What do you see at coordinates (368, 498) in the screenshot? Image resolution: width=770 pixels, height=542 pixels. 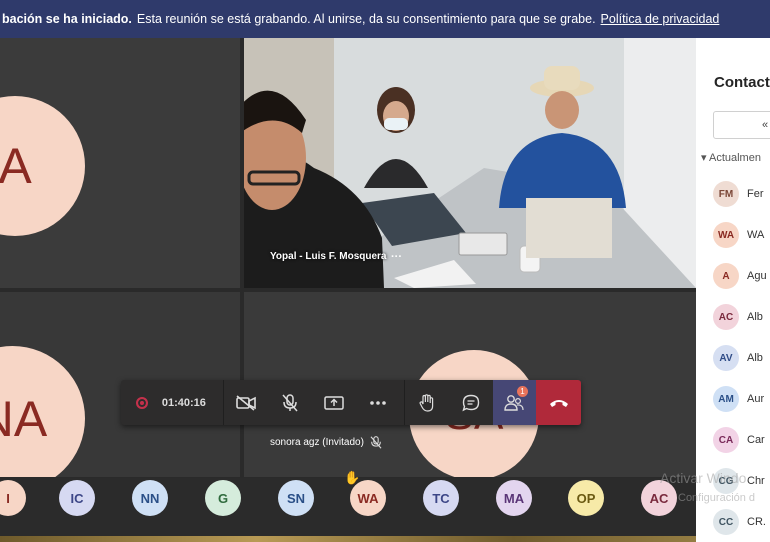 I see `strip-avatar: WA` at bounding box center [368, 498].